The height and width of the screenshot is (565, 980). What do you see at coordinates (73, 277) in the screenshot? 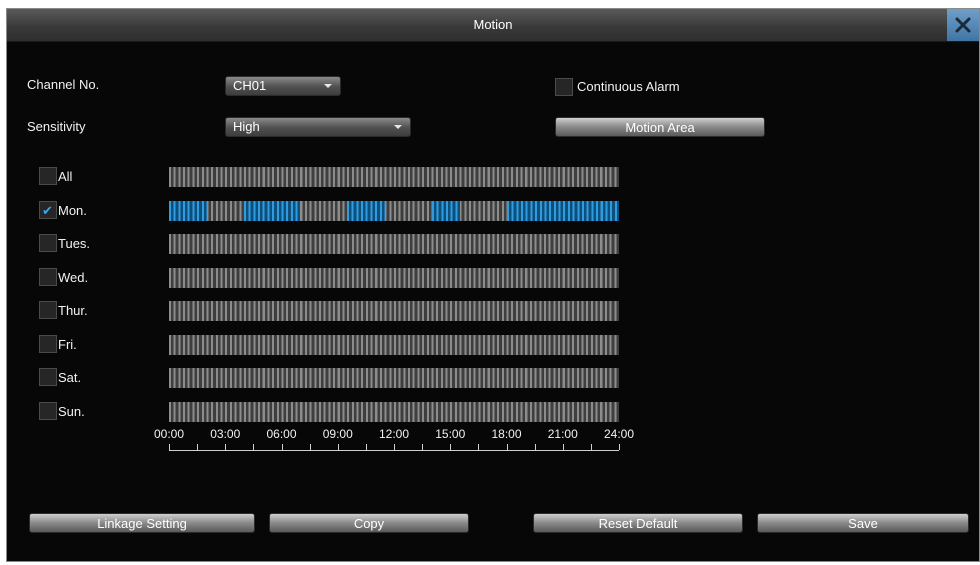
I see `day-label: Wed.` at bounding box center [73, 277].